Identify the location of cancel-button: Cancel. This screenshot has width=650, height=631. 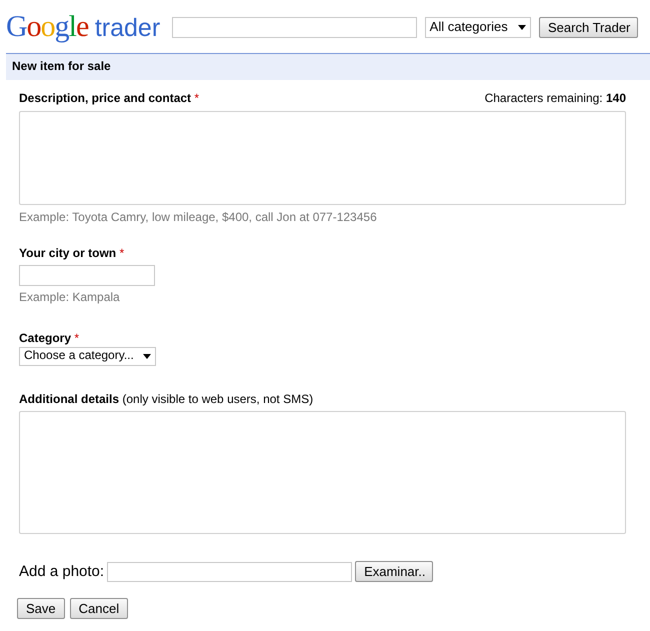
(99, 609).